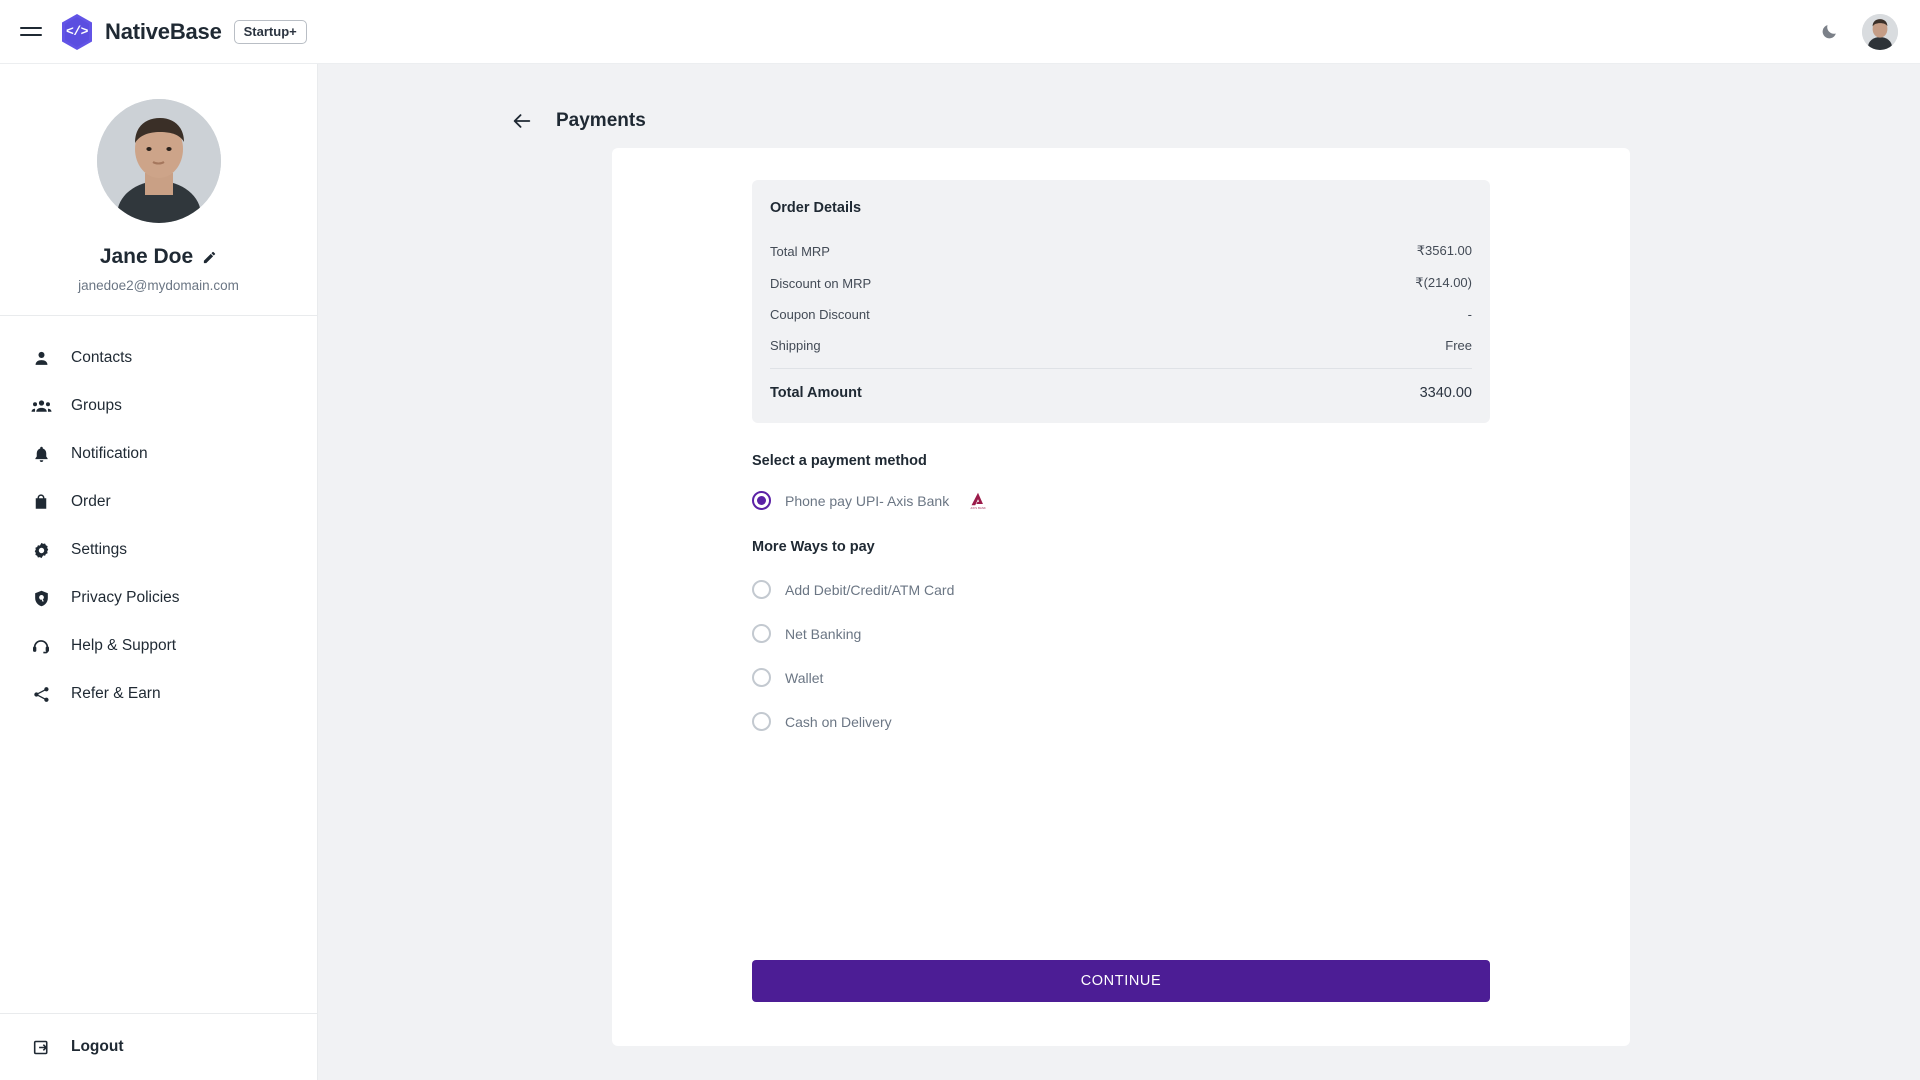 Image resolution: width=1920 pixels, height=1080 pixels. I want to click on nativebase-hexagon-logo: </>, so click(77, 32).